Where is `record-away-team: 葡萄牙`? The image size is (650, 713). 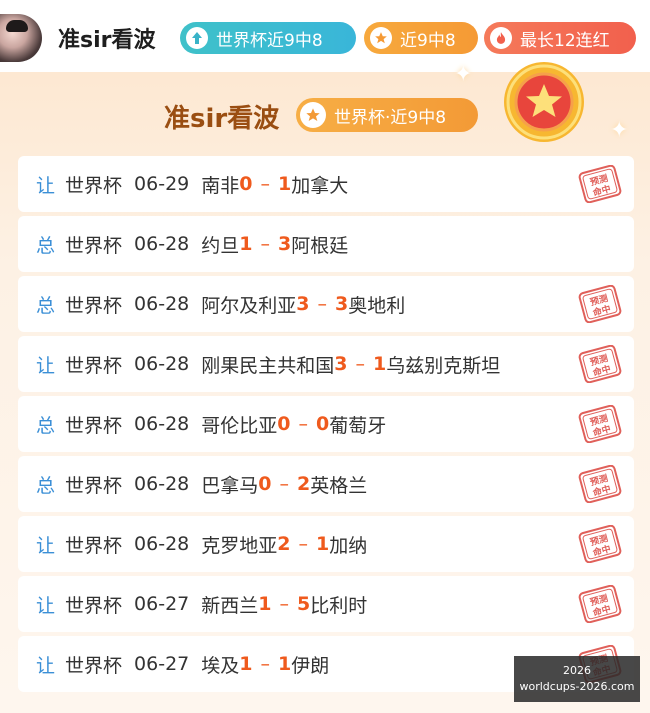 record-away-team: 葡萄牙 is located at coordinates (358, 425).